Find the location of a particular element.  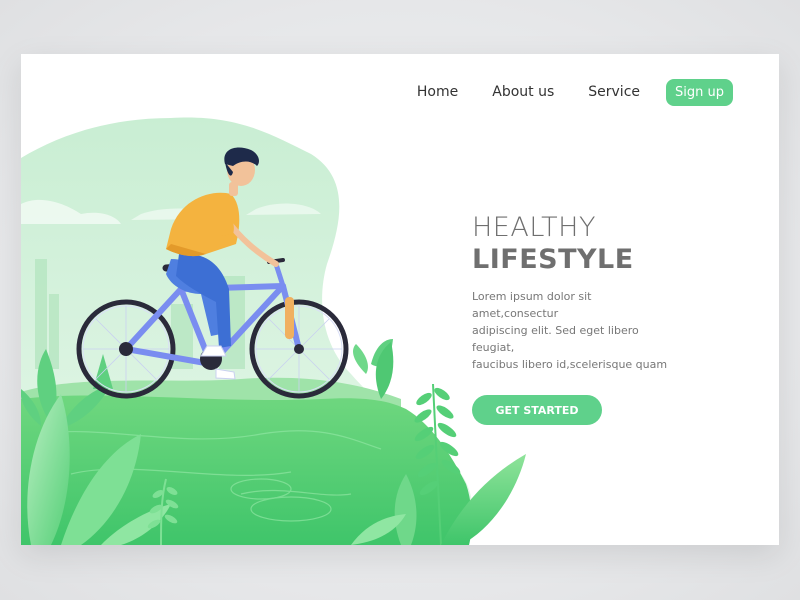

nav-about-link: About us is located at coordinates (523, 92).